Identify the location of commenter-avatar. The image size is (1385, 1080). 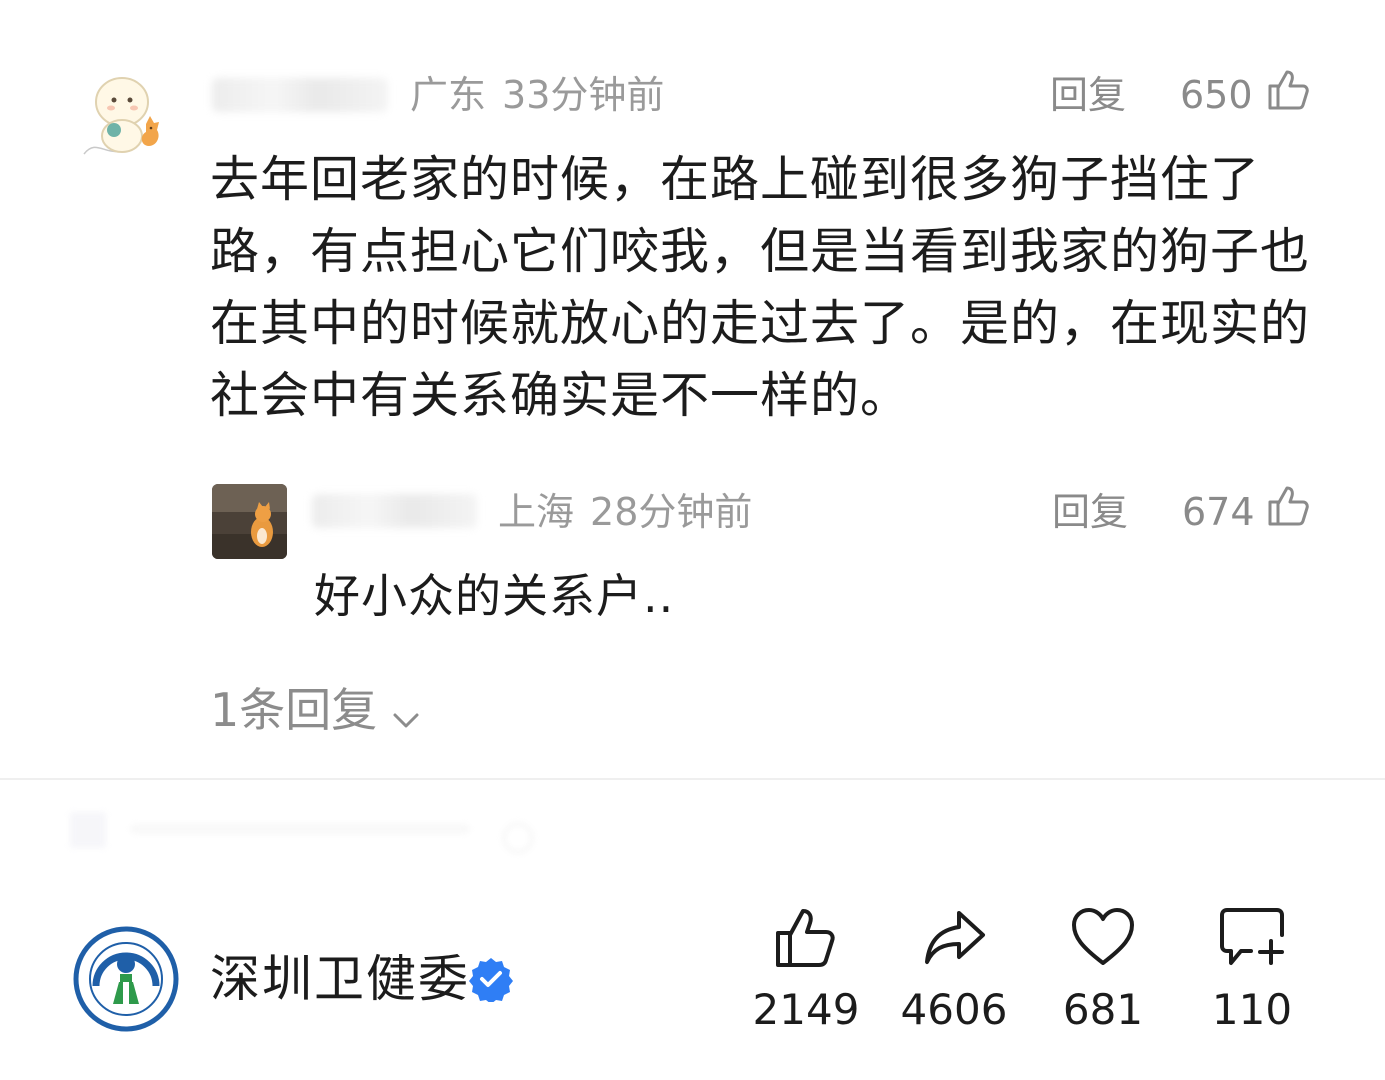
(128, 116).